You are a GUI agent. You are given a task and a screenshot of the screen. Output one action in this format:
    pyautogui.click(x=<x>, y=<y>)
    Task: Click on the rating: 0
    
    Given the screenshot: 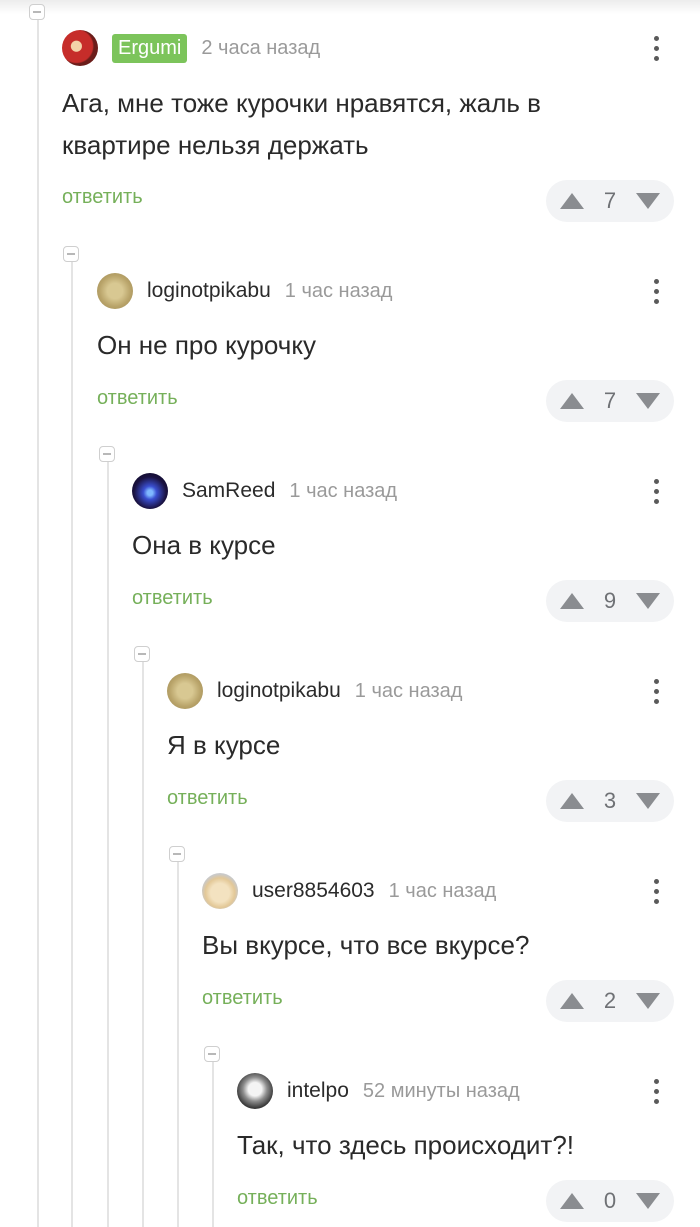 What is the action you would take?
    pyautogui.click(x=610, y=1200)
    